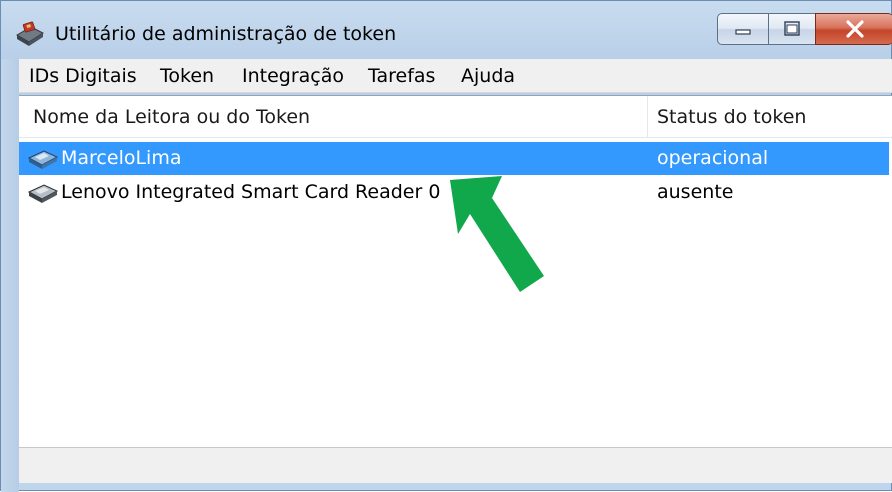 The width and height of the screenshot is (892, 492). Describe the element at coordinates (446, 30) in the screenshot. I see `title-bar: Utilitário de administração de token` at that location.